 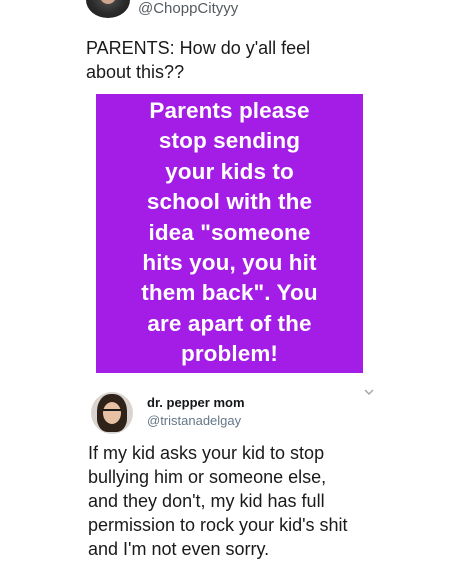 I want to click on avatar-glasses, so click(x=112, y=412).